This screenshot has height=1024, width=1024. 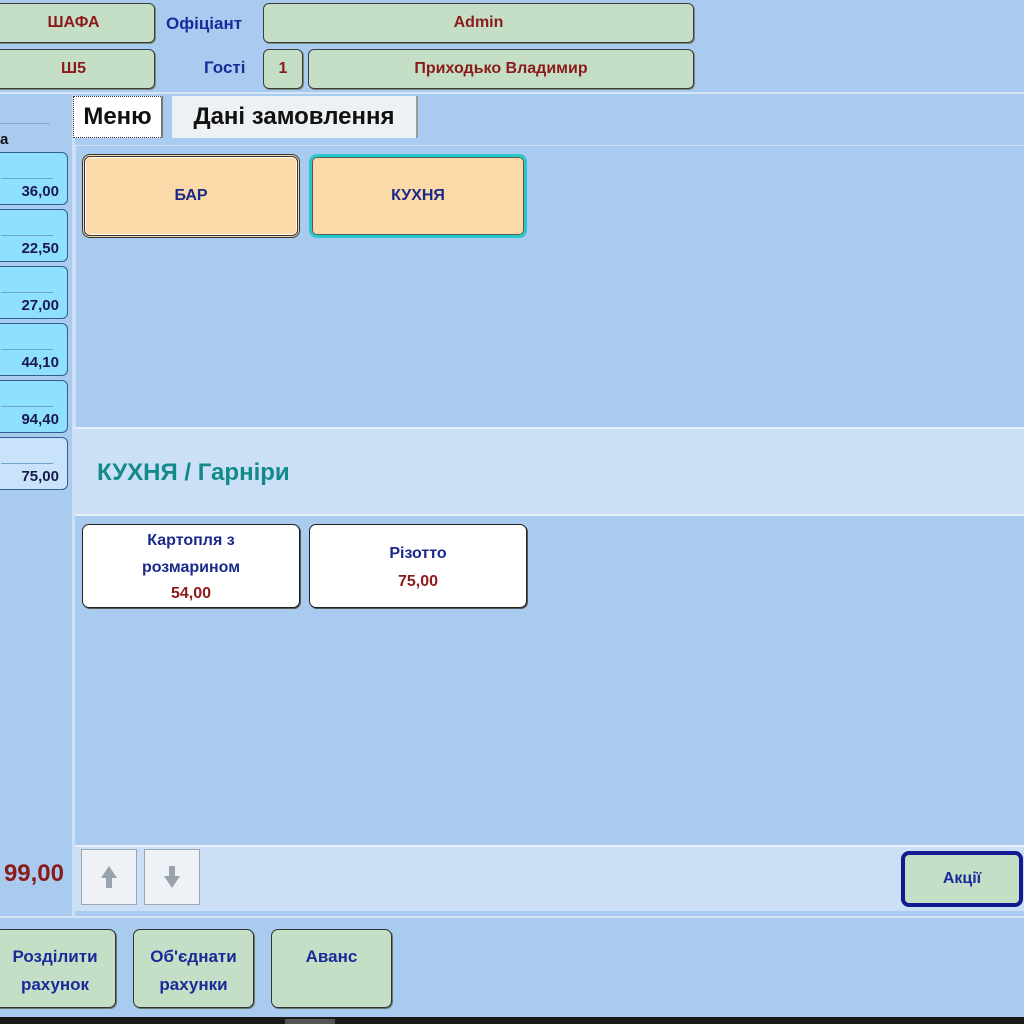 What do you see at coordinates (25, 123) in the screenshot?
I see `order-list-header-line` at bounding box center [25, 123].